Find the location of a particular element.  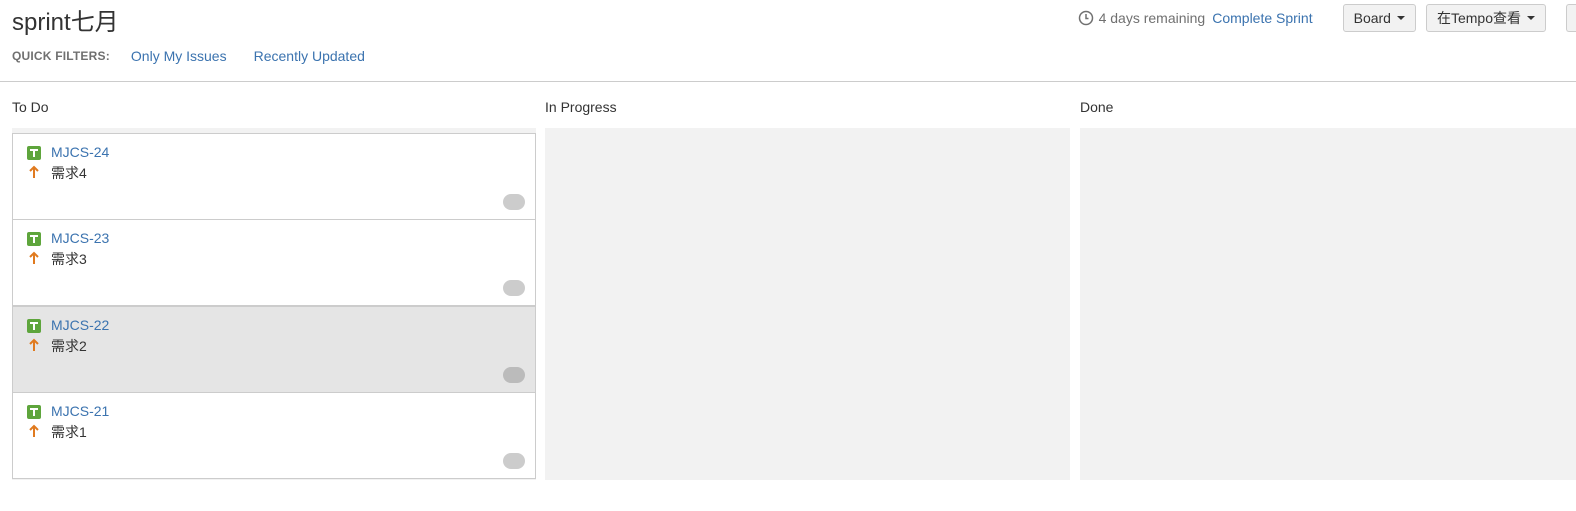

issue-summary: 需求1 is located at coordinates (69, 432).